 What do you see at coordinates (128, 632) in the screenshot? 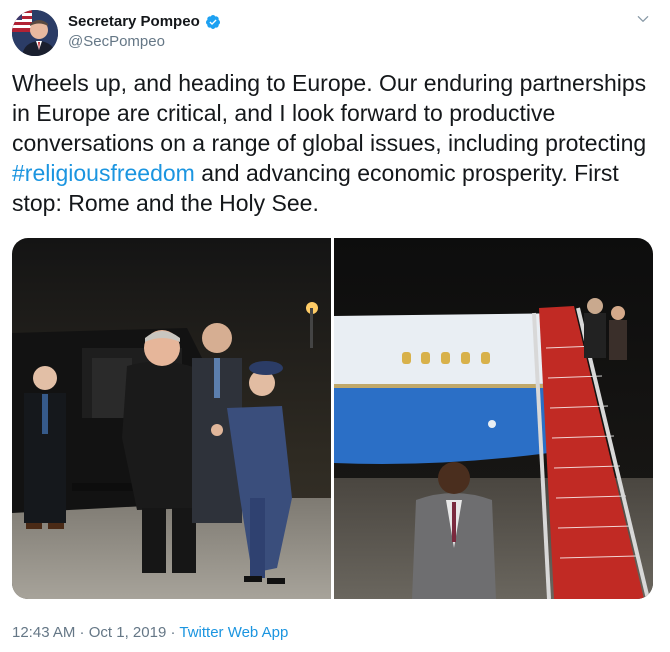
I see `tweet-date: Oct 1, 2019` at bounding box center [128, 632].